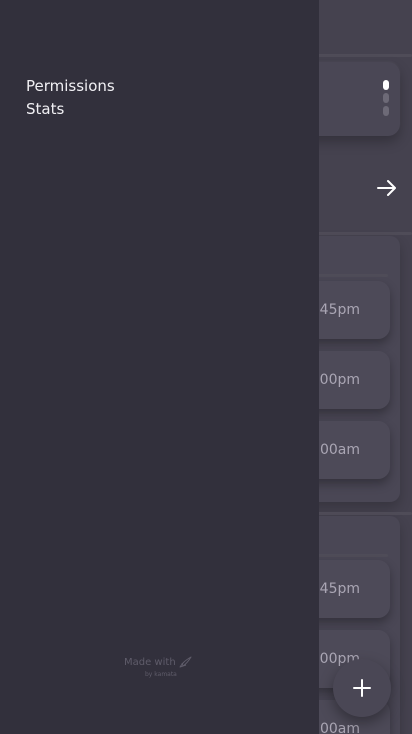  Describe the element at coordinates (161, 674) in the screenshot. I see `made-by-text: by kamata` at that location.